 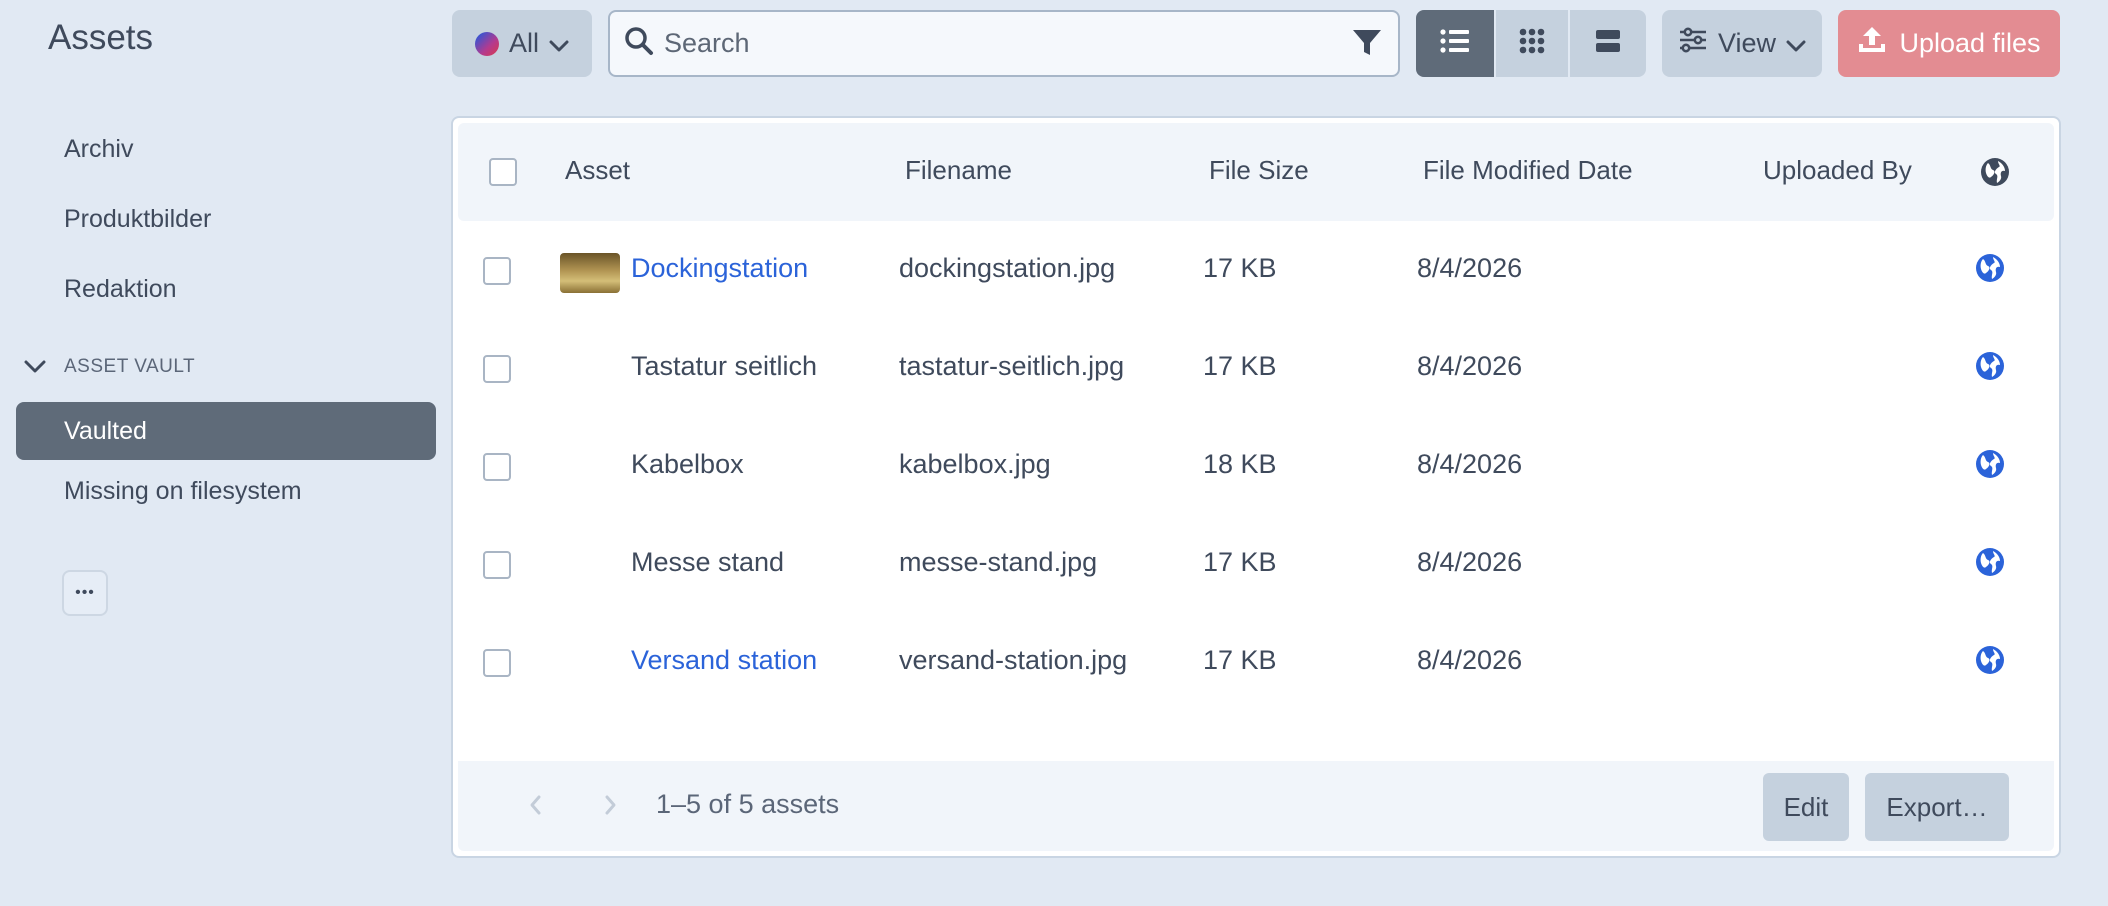 I want to click on asset-name: Messe stand, so click(x=707, y=562).